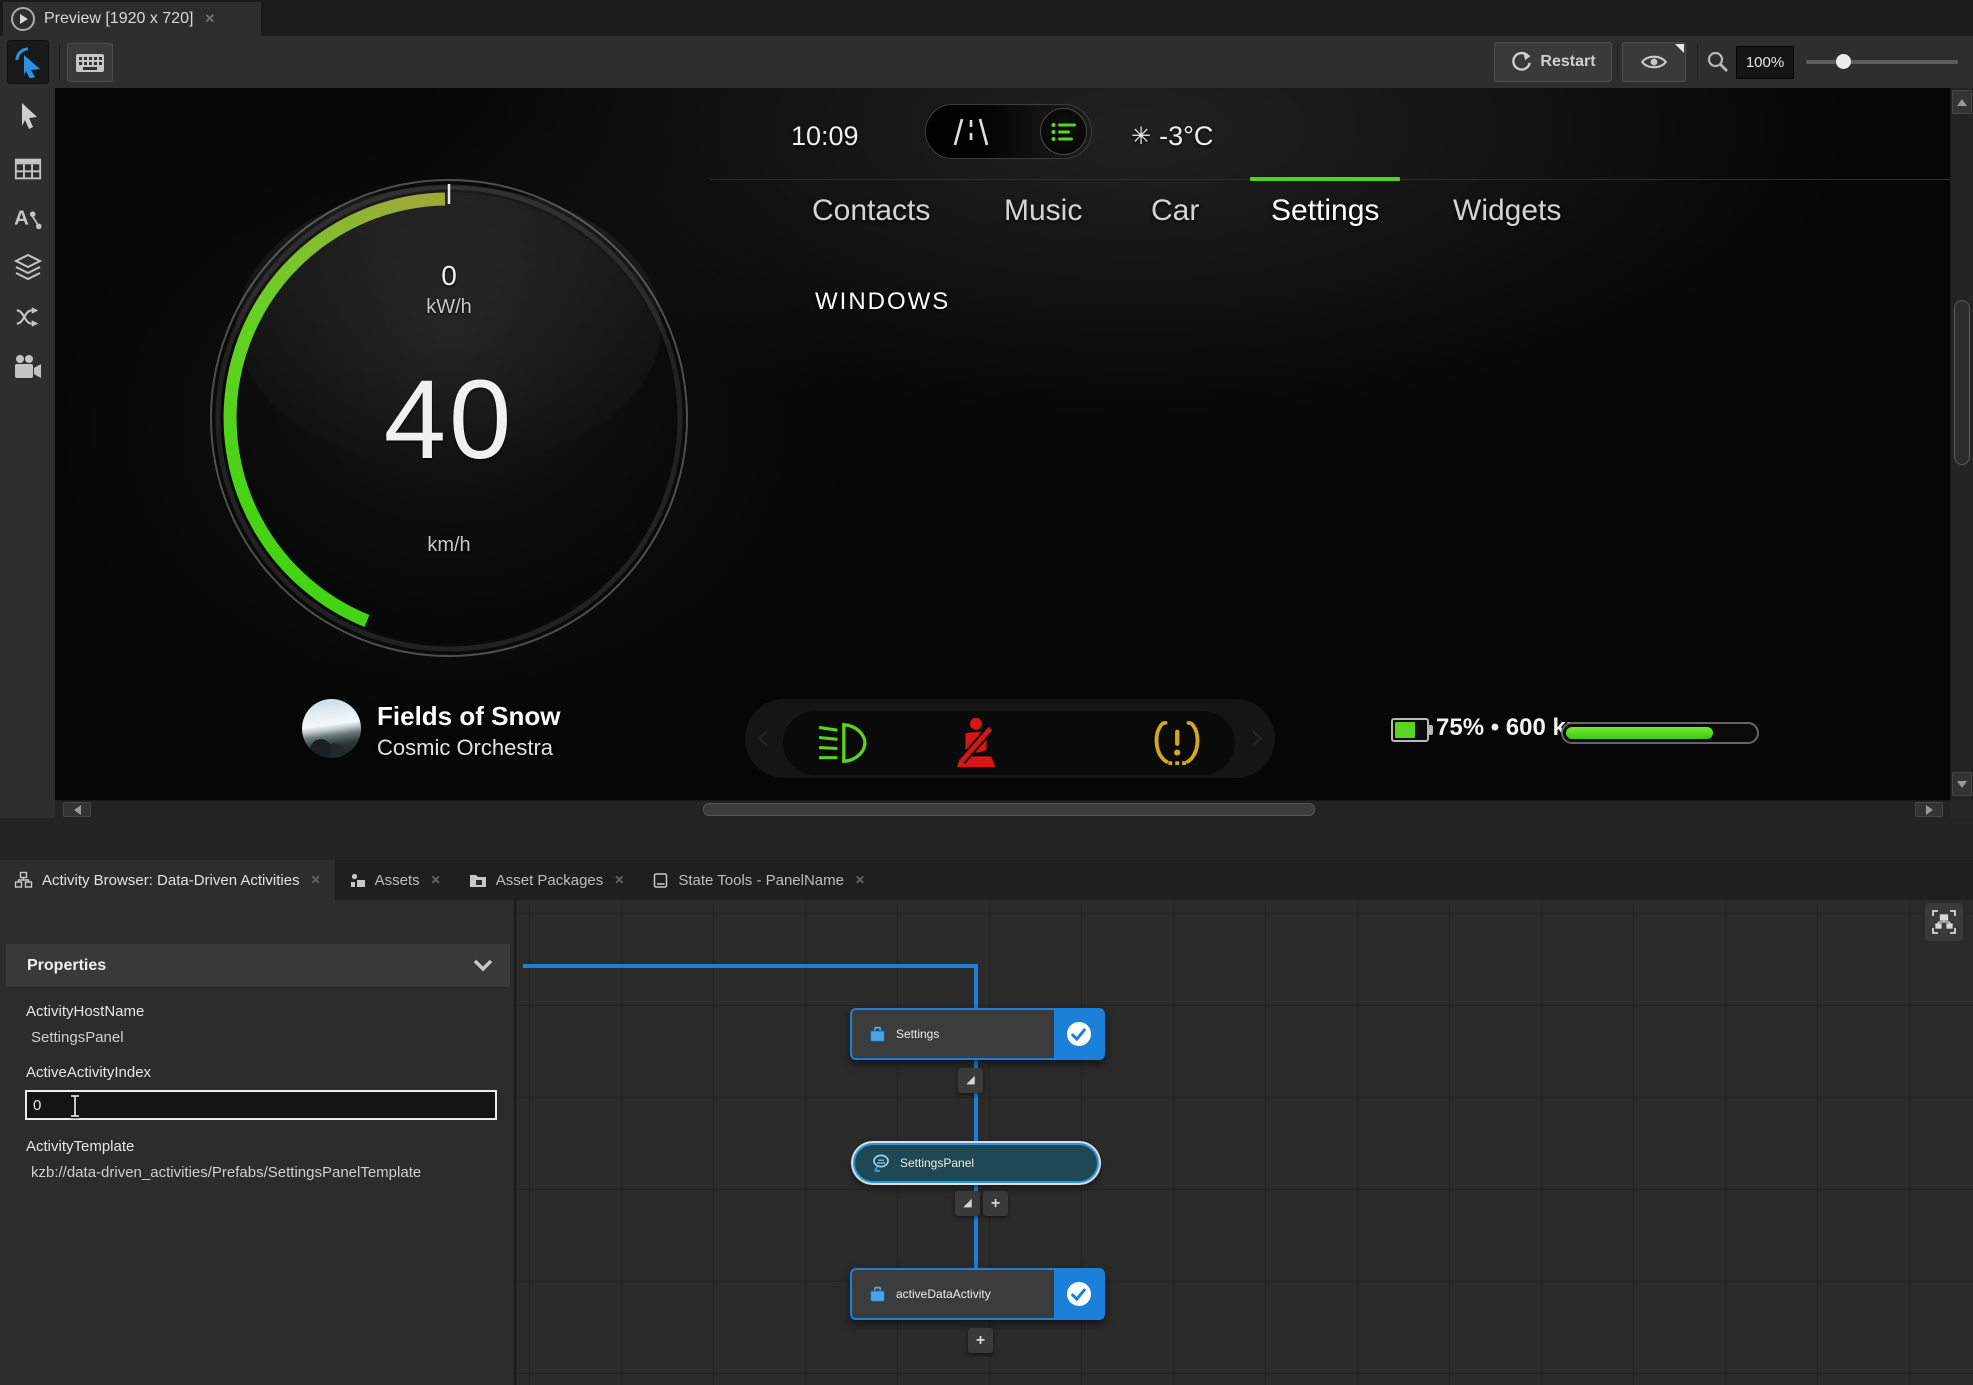  What do you see at coordinates (85, 1011) in the screenshot?
I see `prop-host-name-label: ActivityHostName` at bounding box center [85, 1011].